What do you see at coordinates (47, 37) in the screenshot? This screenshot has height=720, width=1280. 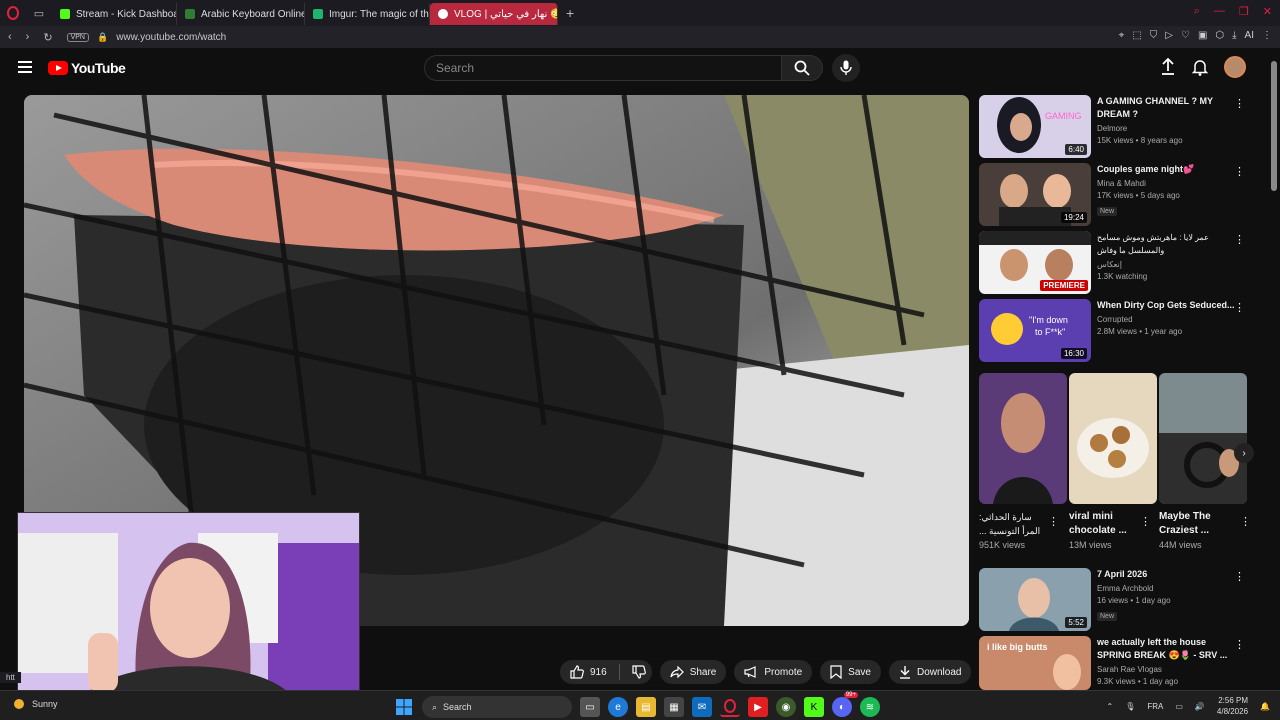 I see `reload-icon: ↻` at bounding box center [47, 37].